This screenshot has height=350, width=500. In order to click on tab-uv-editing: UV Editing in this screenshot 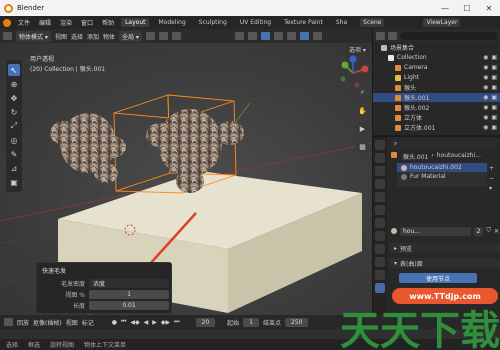, I will do `click(255, 22)`.